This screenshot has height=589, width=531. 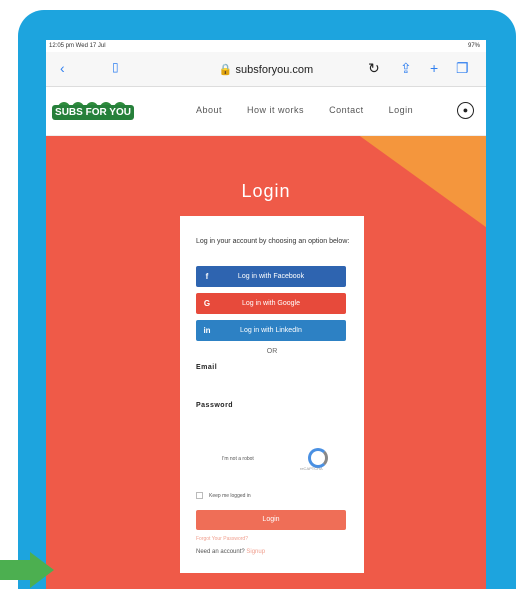 What do you see at coordinates (230, 495) in the screenshot?
I see `keep-logged-label: Keep me logged in` at bounding box center [230, 495].